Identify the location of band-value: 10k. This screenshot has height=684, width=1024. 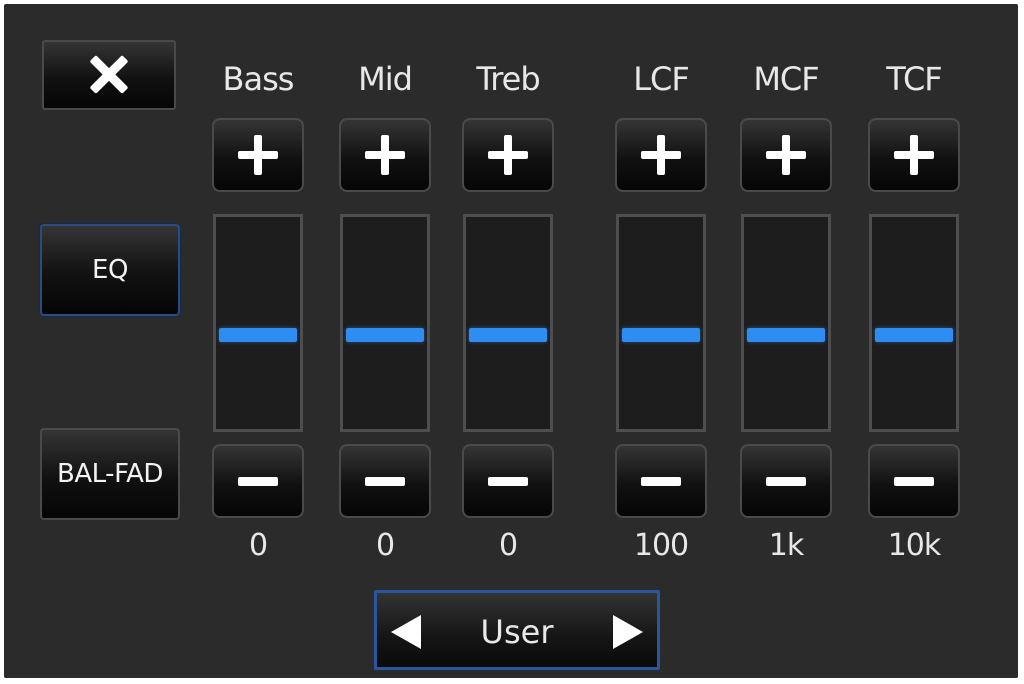
(914, 545).